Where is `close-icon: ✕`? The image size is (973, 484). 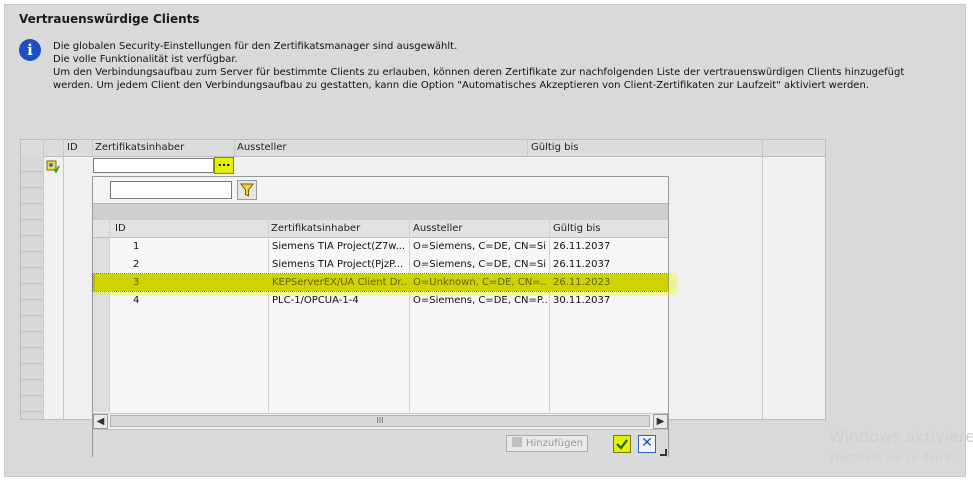 close-icon: ✕ is located at coordinates (647, 444).